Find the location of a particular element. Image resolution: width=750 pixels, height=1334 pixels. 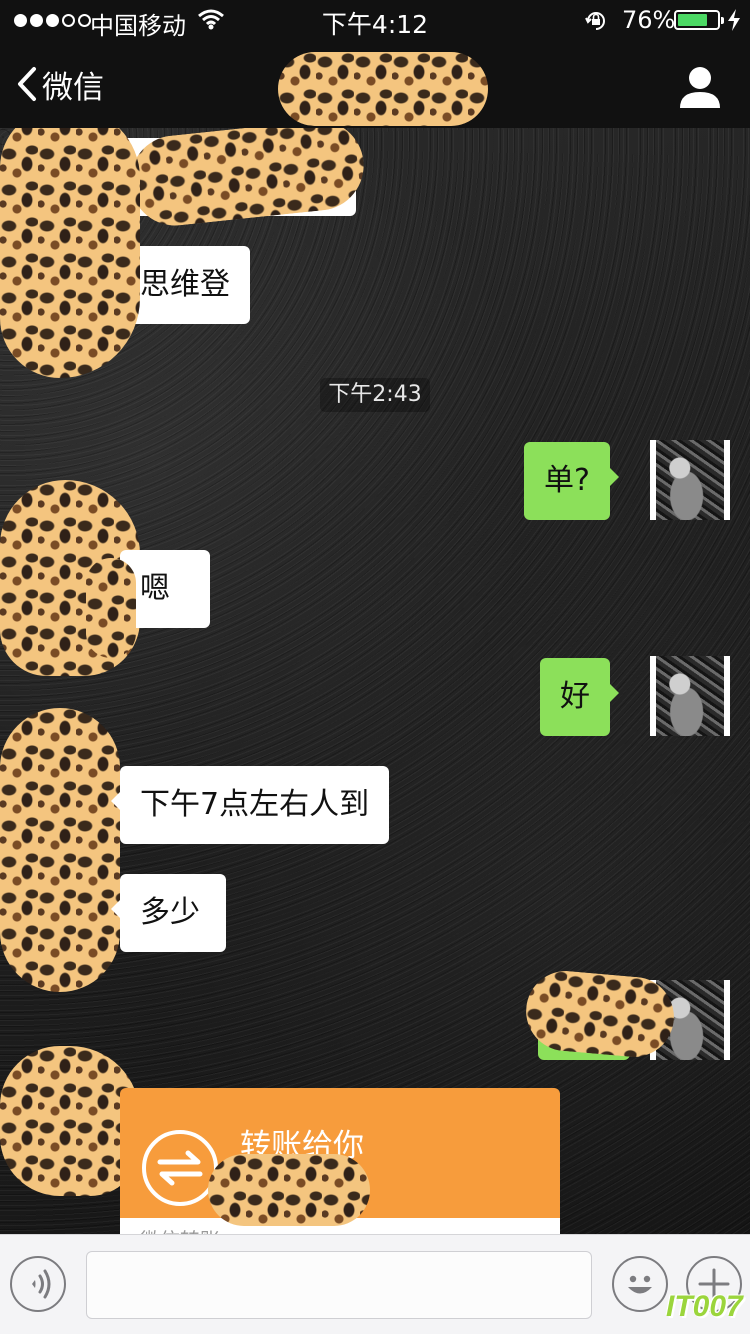

message-bubble: 好 is located at coordinates (579, 697).